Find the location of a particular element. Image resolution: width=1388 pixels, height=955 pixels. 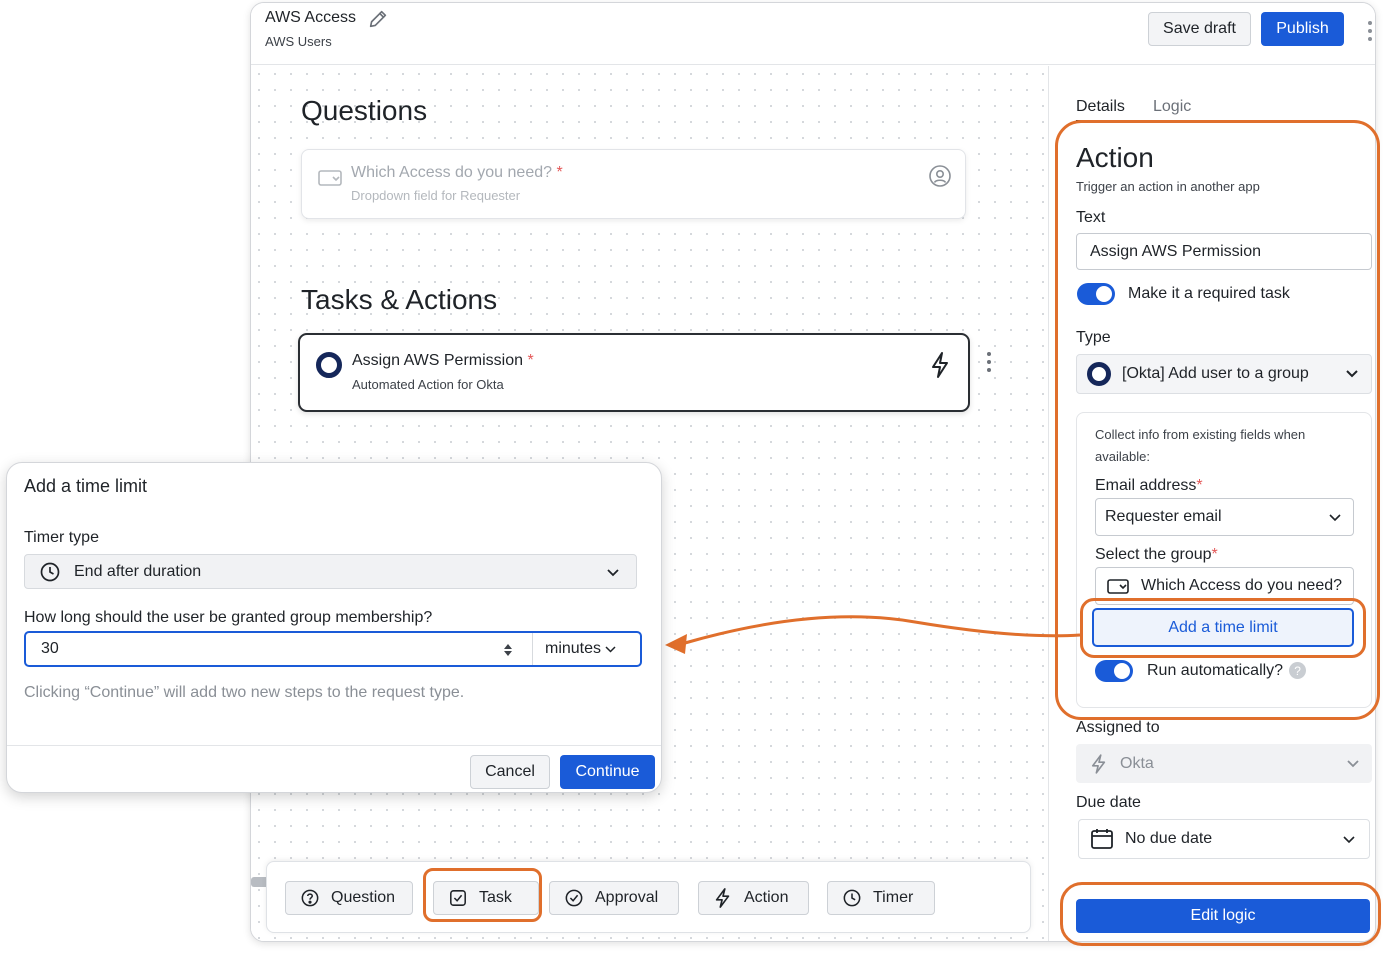

publish-button: Publish is located at coordinates (1302, 29).